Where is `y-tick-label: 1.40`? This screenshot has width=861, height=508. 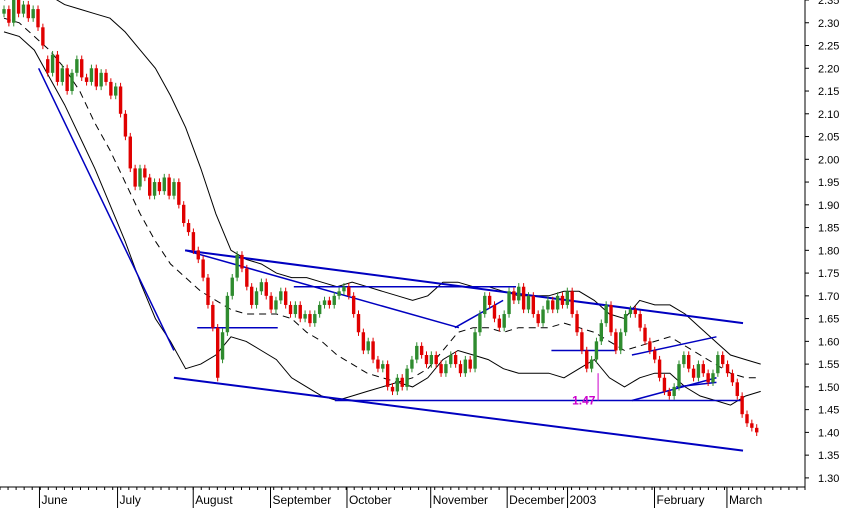 y-tick-label: 1.40 is located at coordinates (828, 433).